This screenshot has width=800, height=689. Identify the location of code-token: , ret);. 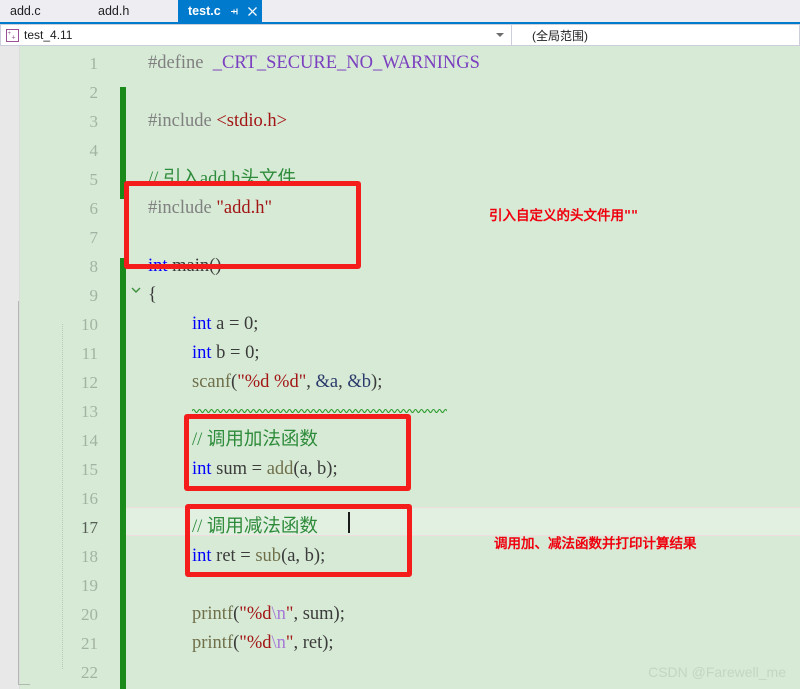
(313, 643).